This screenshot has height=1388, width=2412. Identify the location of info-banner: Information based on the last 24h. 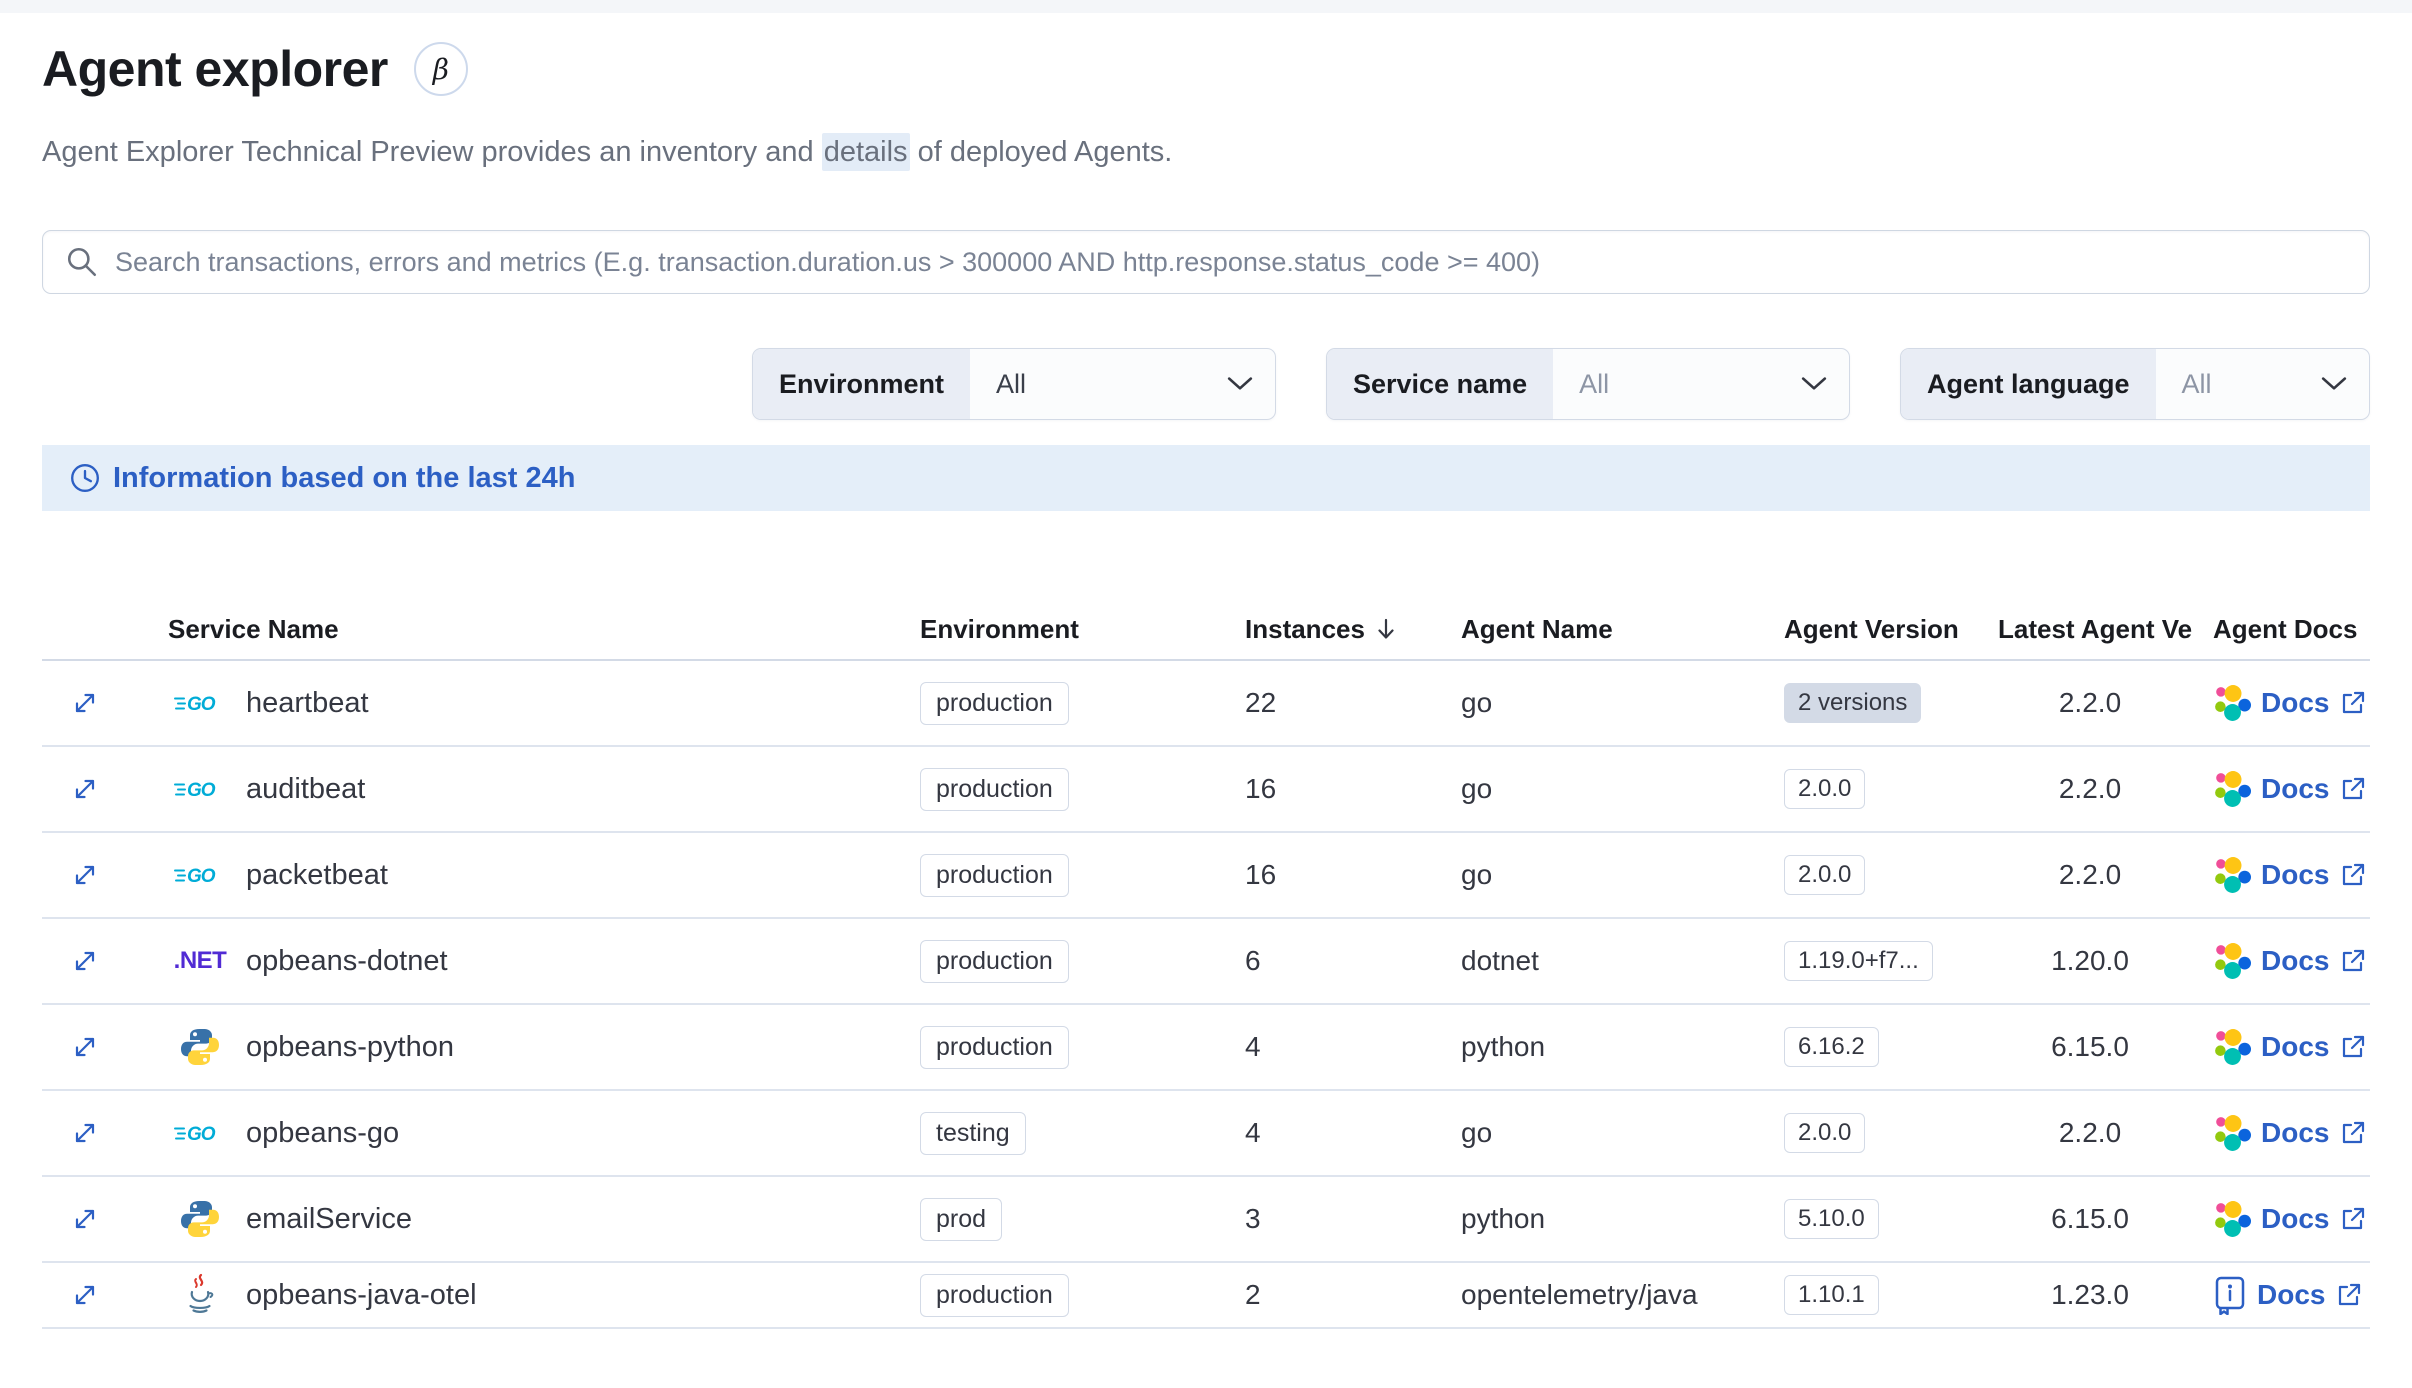
(1206, 478).